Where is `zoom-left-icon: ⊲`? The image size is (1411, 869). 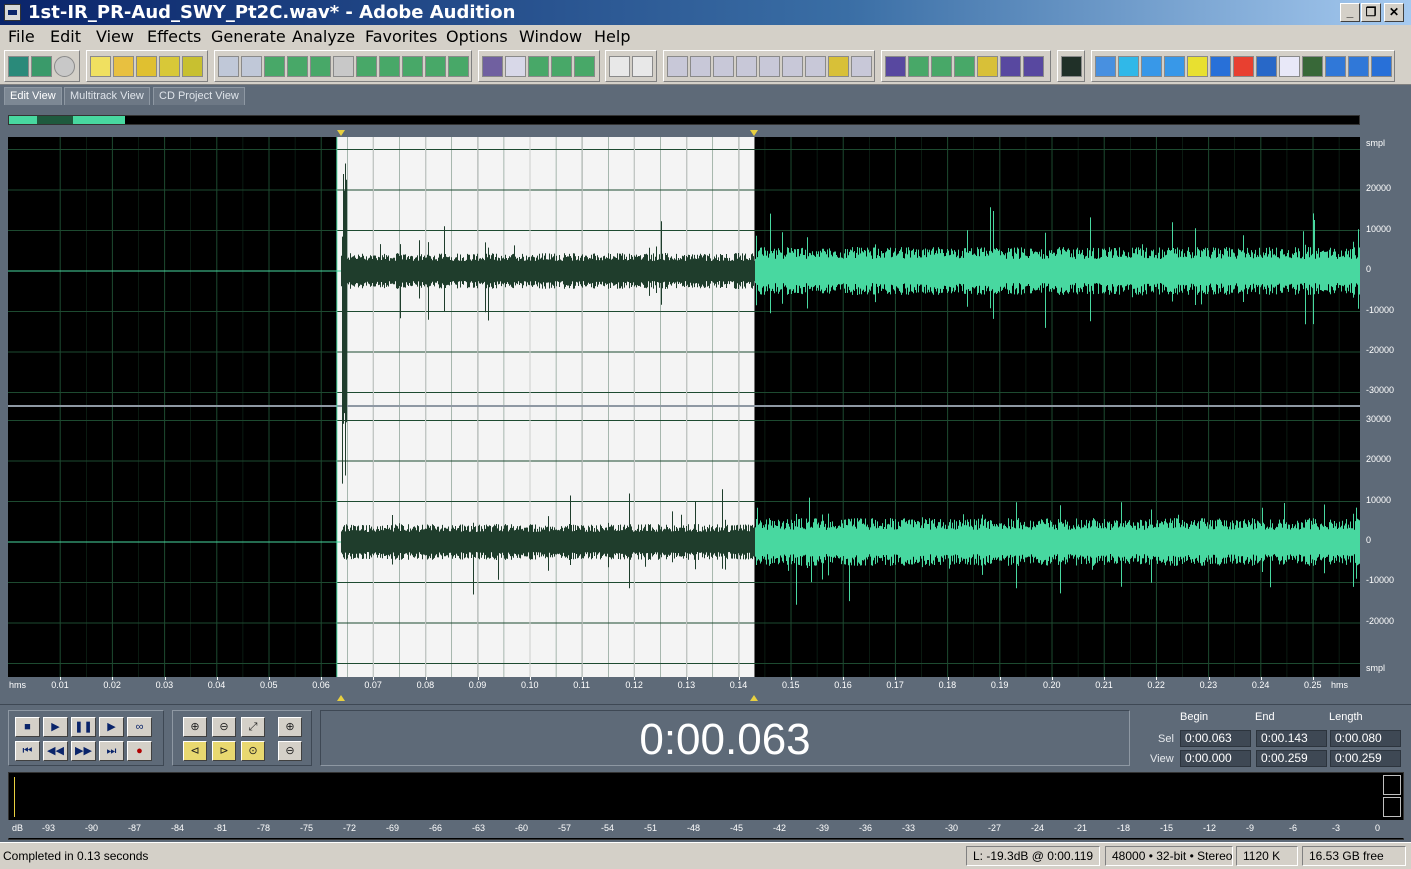 zoom-left-icon: ⊲ is located at coordinates (195, 751).